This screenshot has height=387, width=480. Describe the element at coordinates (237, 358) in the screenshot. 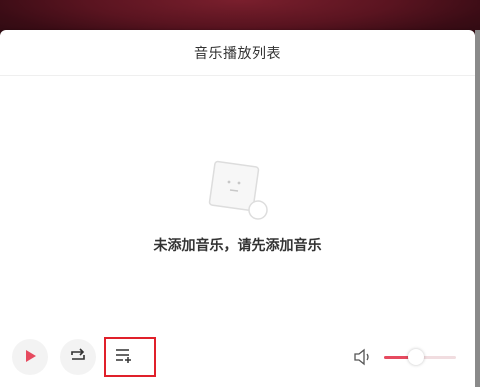

I see `player-controls` at that location.